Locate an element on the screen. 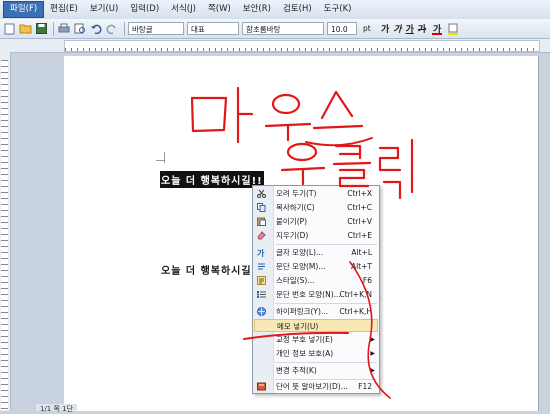 Image resolution: width=550 pixels, height=414 pixels. hyperlink-icon is located at coordinates (261, 311).